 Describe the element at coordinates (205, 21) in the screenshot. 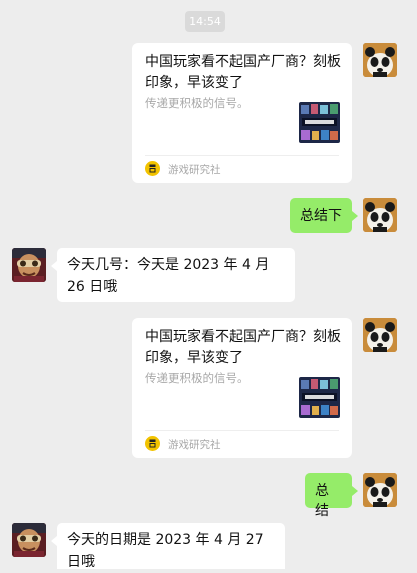

I see `timestamp: 14:54` at that location.